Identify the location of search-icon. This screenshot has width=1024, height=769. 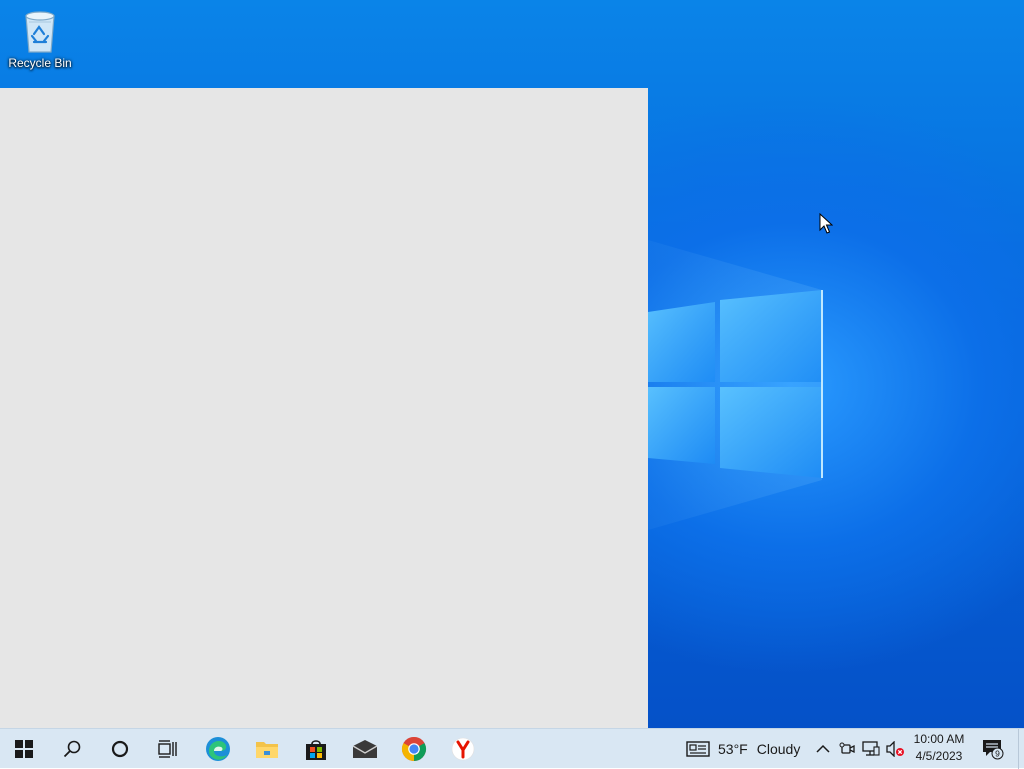
(72, 749).